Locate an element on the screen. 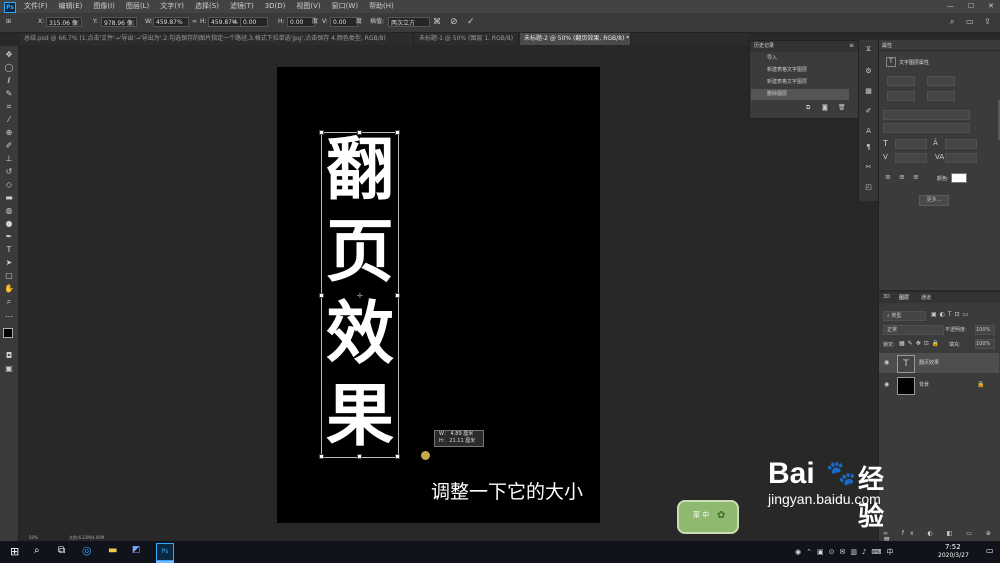  app-icon: ◩ is located at coordinates (136, 550).